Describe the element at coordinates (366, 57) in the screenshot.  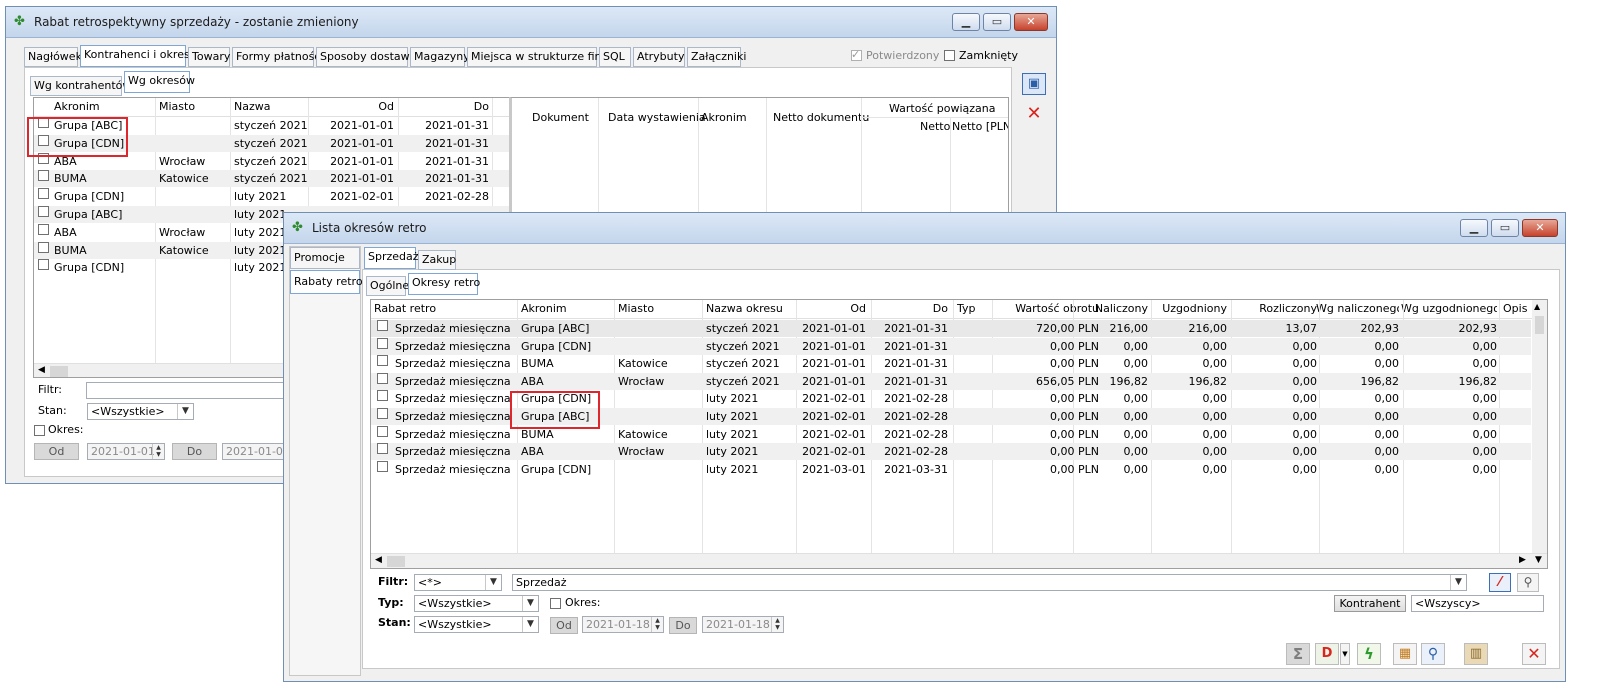
I see `tab-sposoby-dostawy: Sposoby dostawy` at that location.